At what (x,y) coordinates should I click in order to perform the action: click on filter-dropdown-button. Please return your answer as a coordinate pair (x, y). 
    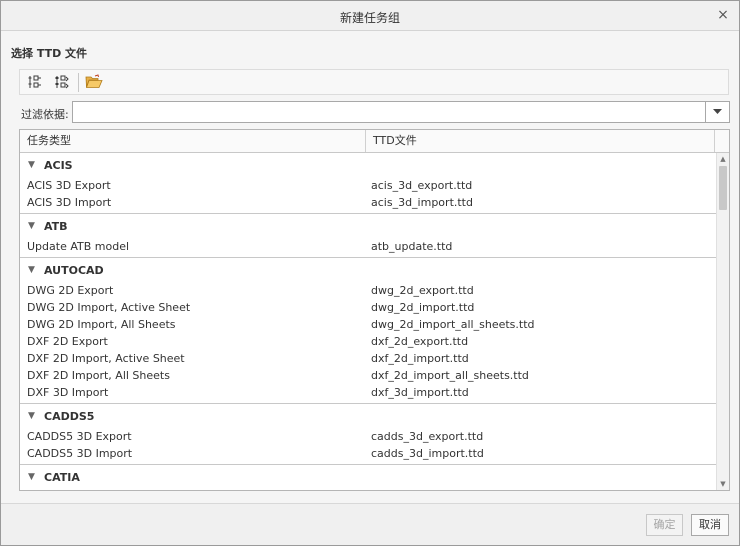
    Looking at the image, I should click on (718, 112).